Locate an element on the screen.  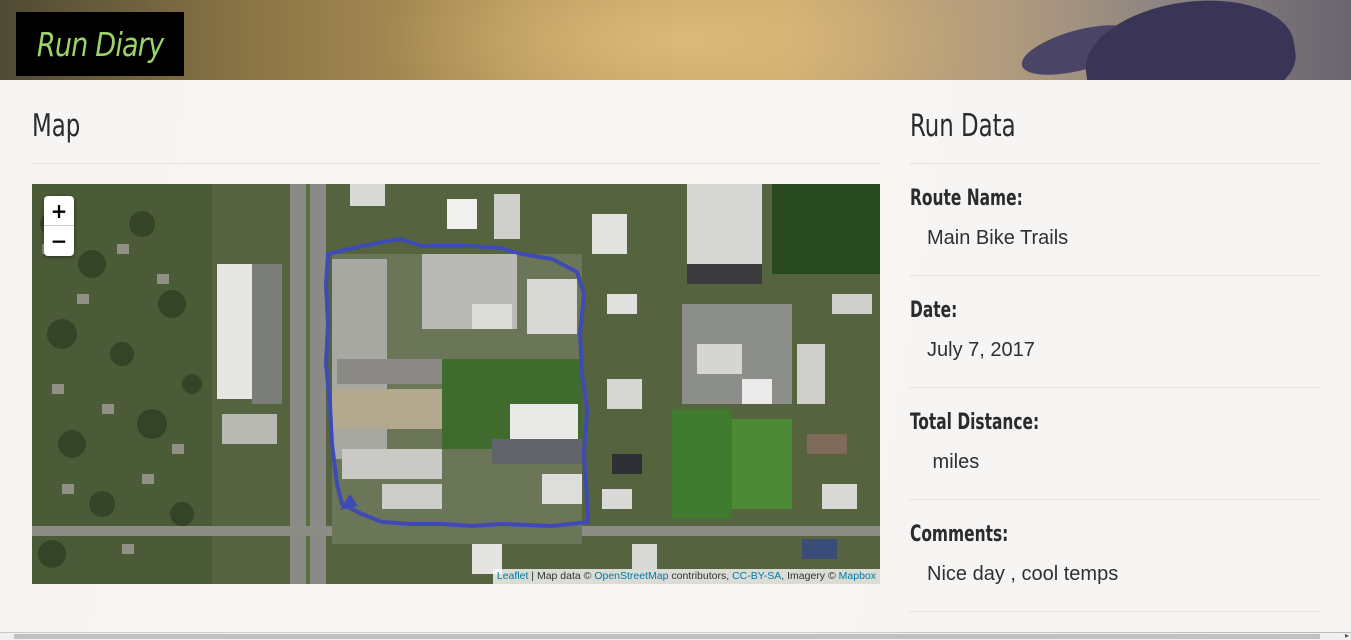
header-banner: Run Diary is located at coordinates (675, 40).